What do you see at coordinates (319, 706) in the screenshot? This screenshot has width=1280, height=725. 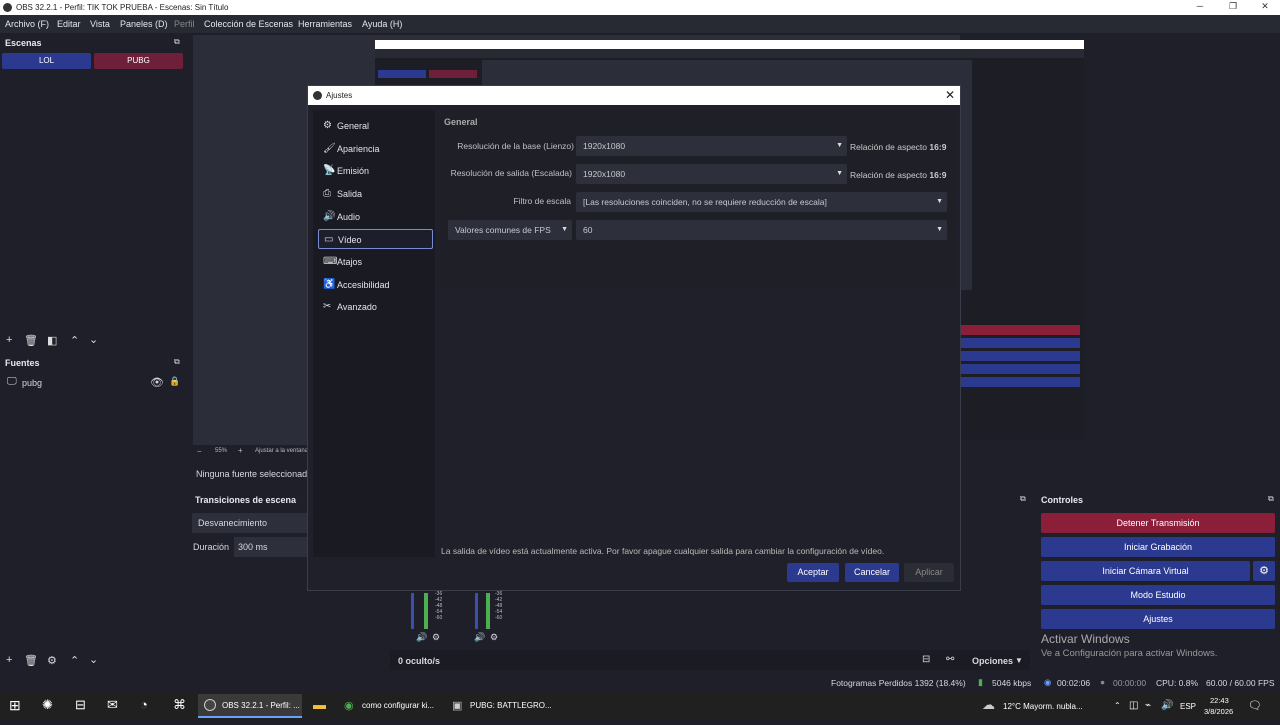 I see `folder-icon: ▬` at bounding box center [319, 706].